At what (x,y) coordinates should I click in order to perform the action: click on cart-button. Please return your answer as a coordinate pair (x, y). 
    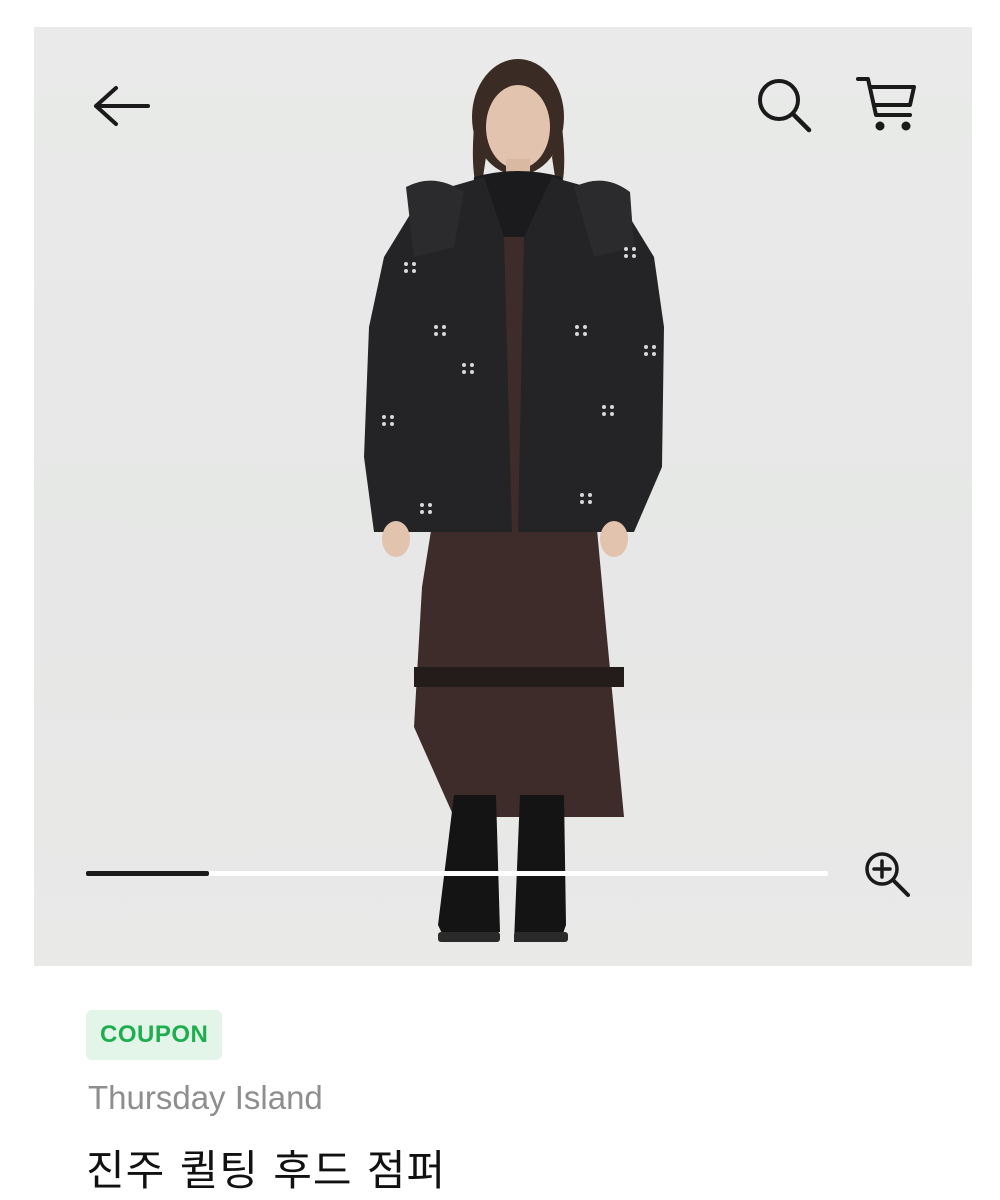
    Looking at the image, I should click on (889, 104).